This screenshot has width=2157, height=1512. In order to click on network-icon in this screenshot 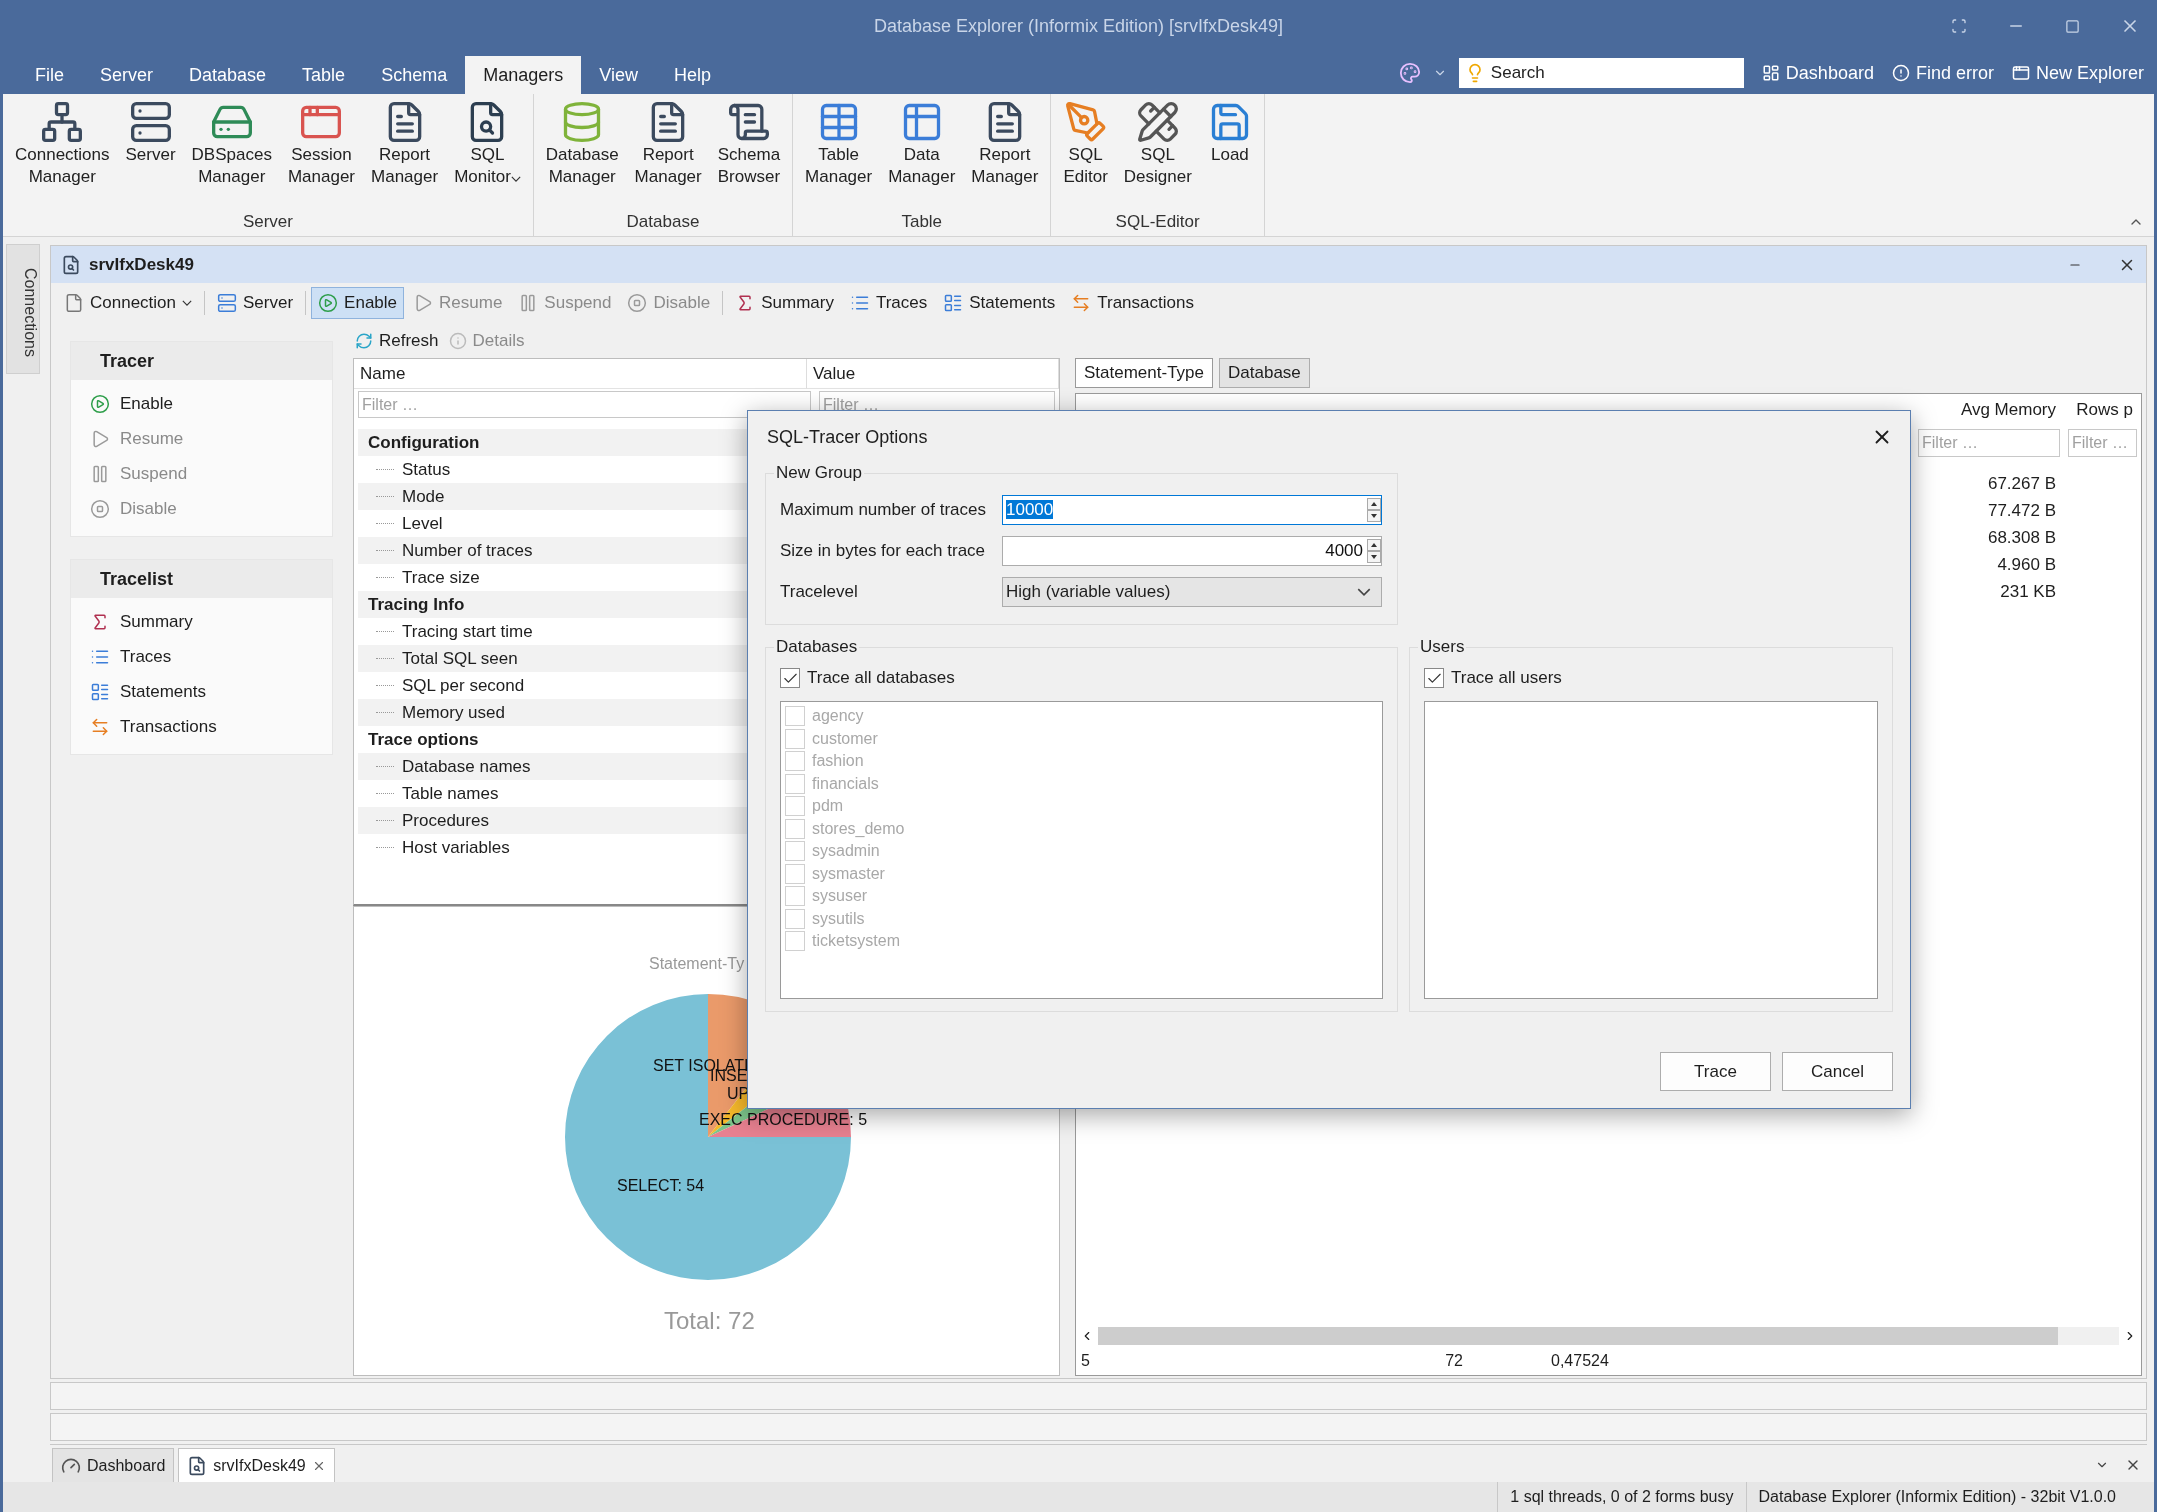, I will do `click(62, 122)`.